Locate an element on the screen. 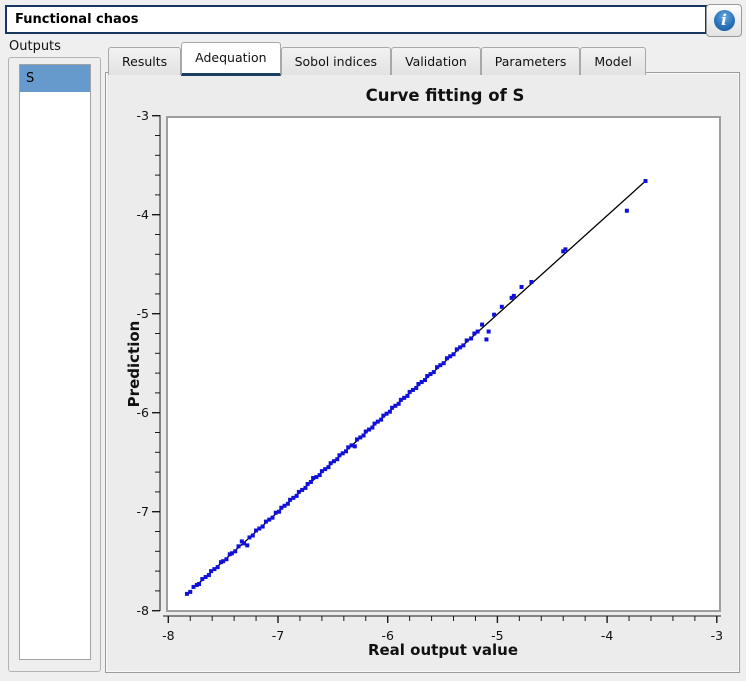  tab-sobol-indices: Sobol indices is located at coordinates (336, 61).